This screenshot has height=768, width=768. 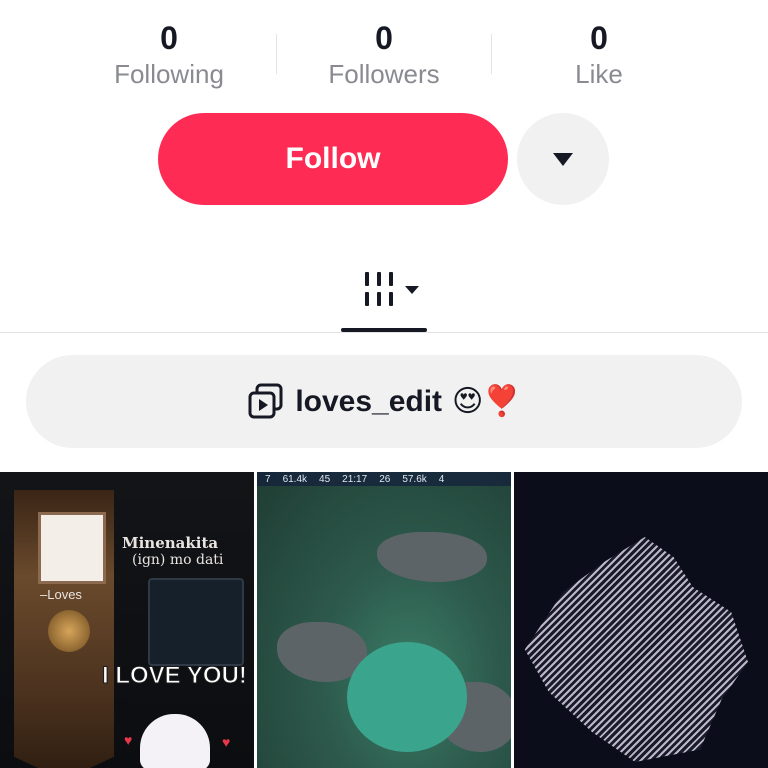 I want to click on stat-followers: 0 Followers, so click(x=384, y=58).